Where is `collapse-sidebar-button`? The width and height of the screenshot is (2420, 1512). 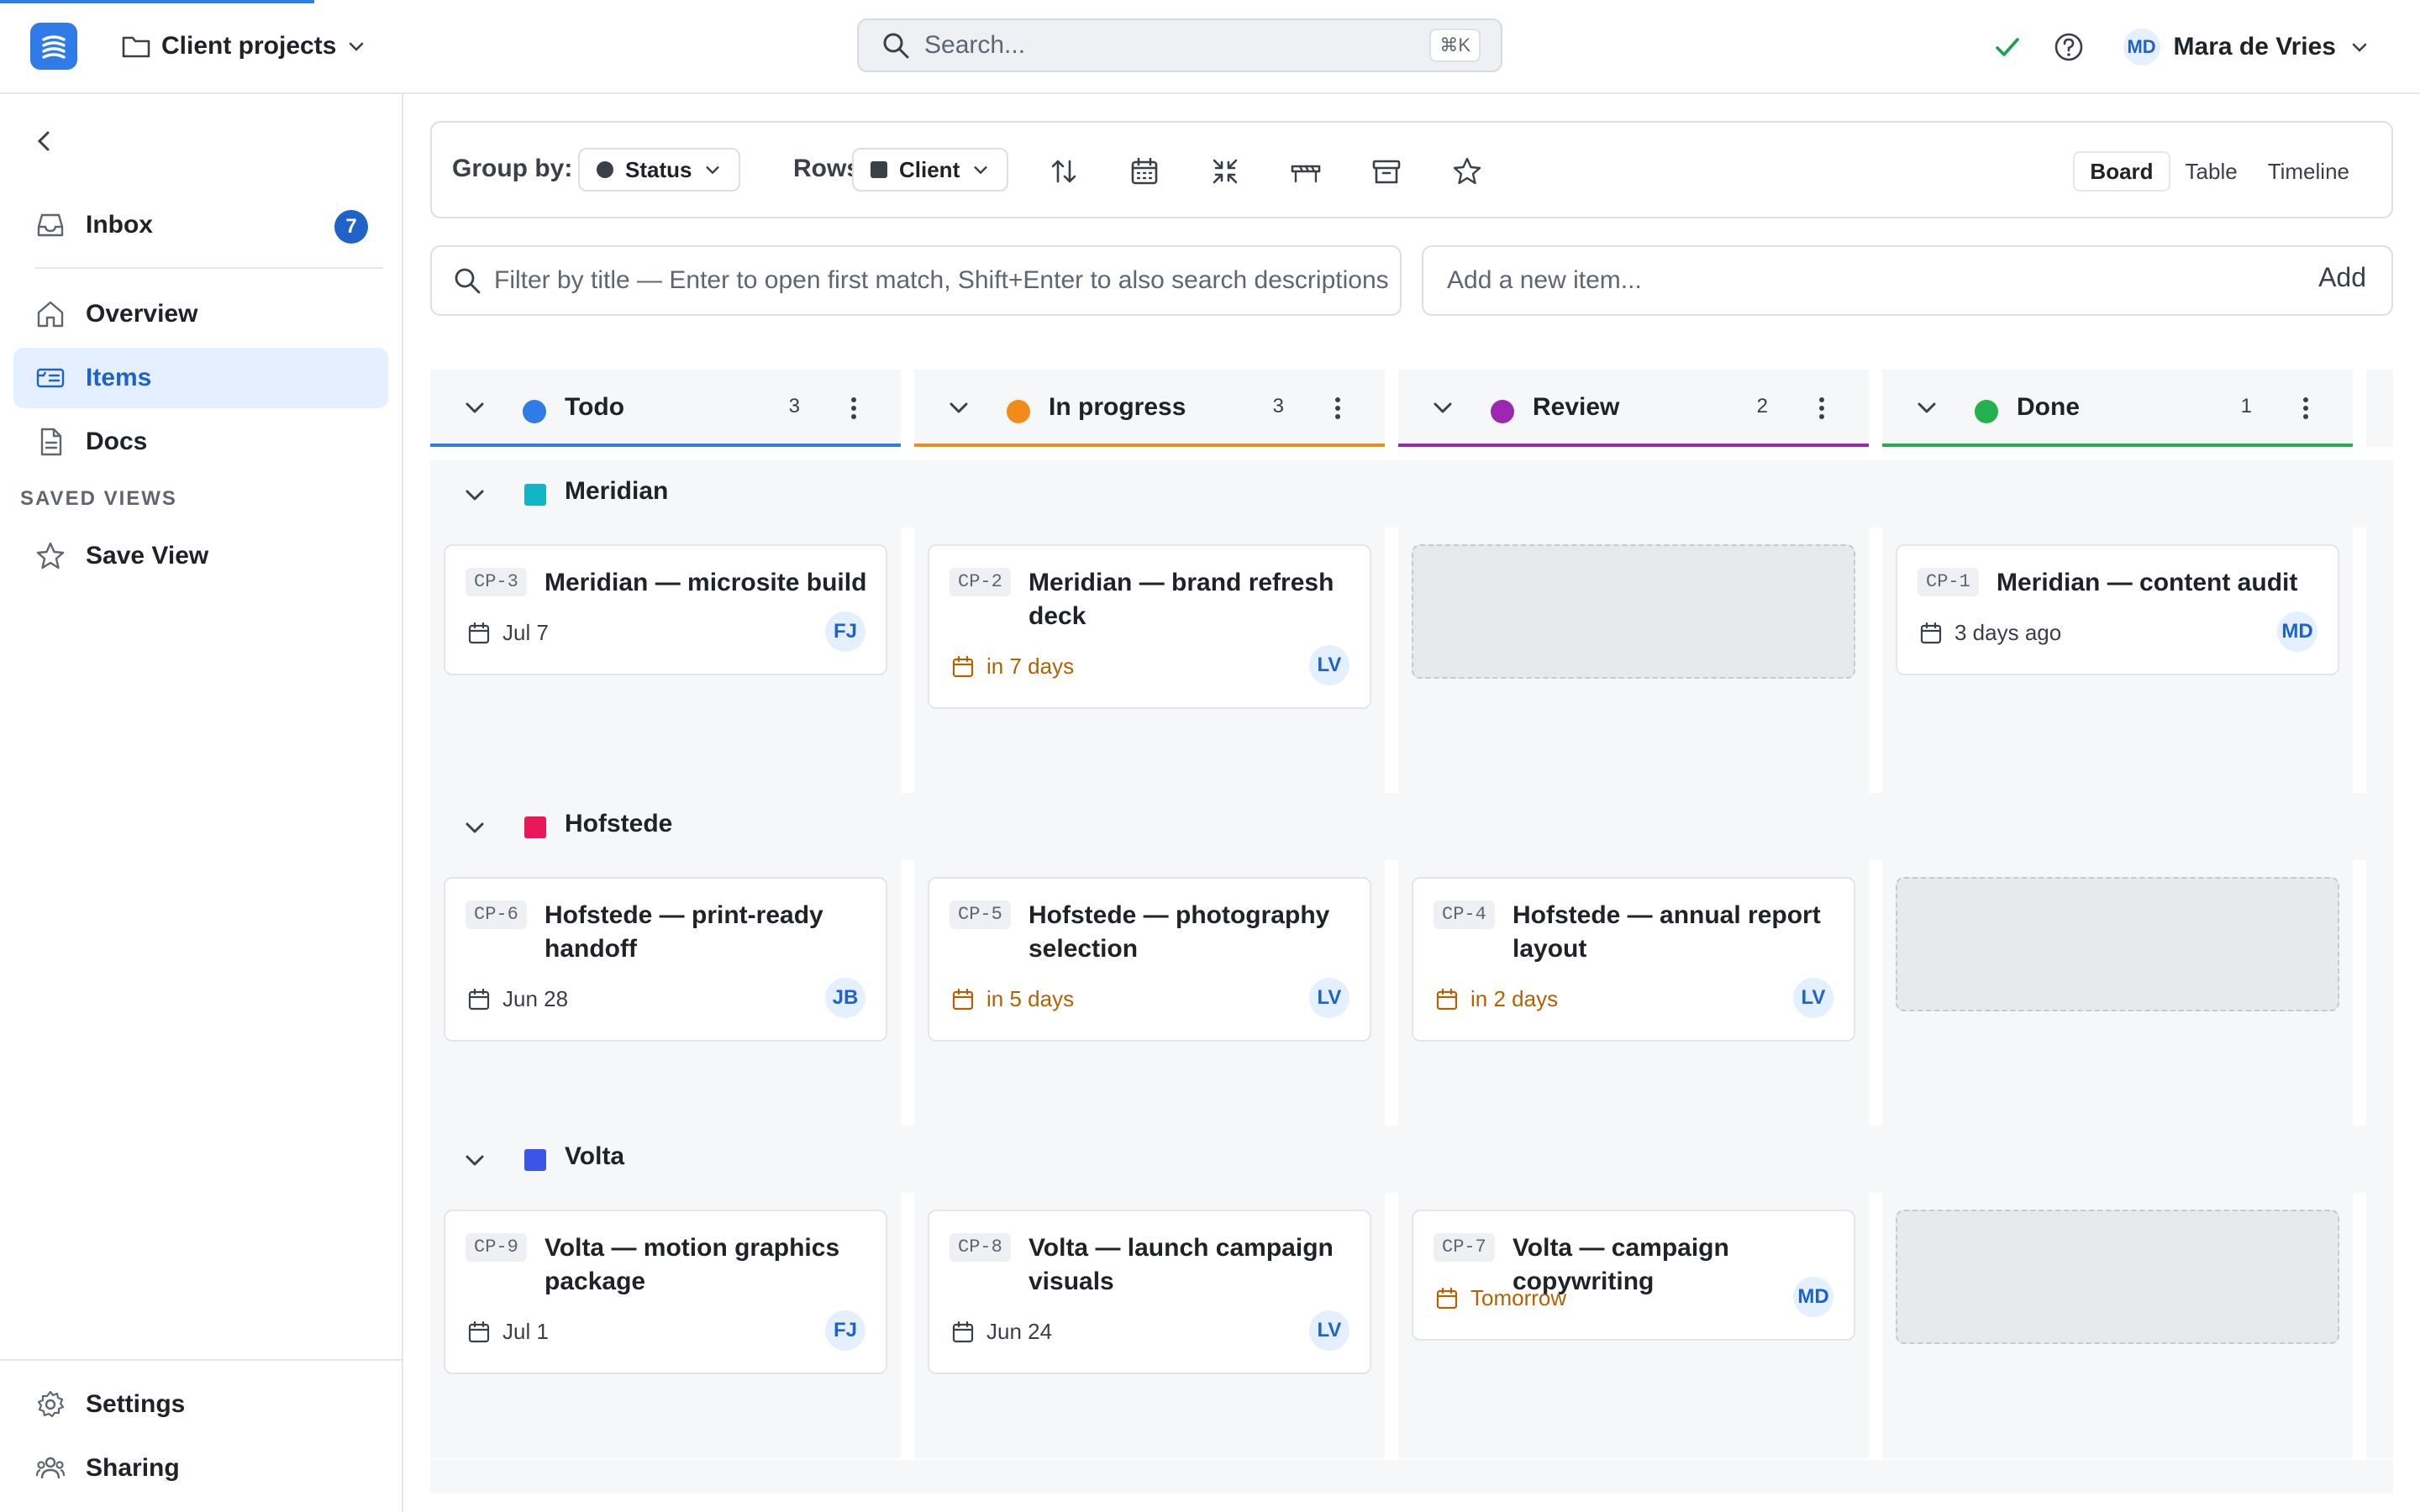
collapse-sidebar-button is located at coordinates (43, 141).